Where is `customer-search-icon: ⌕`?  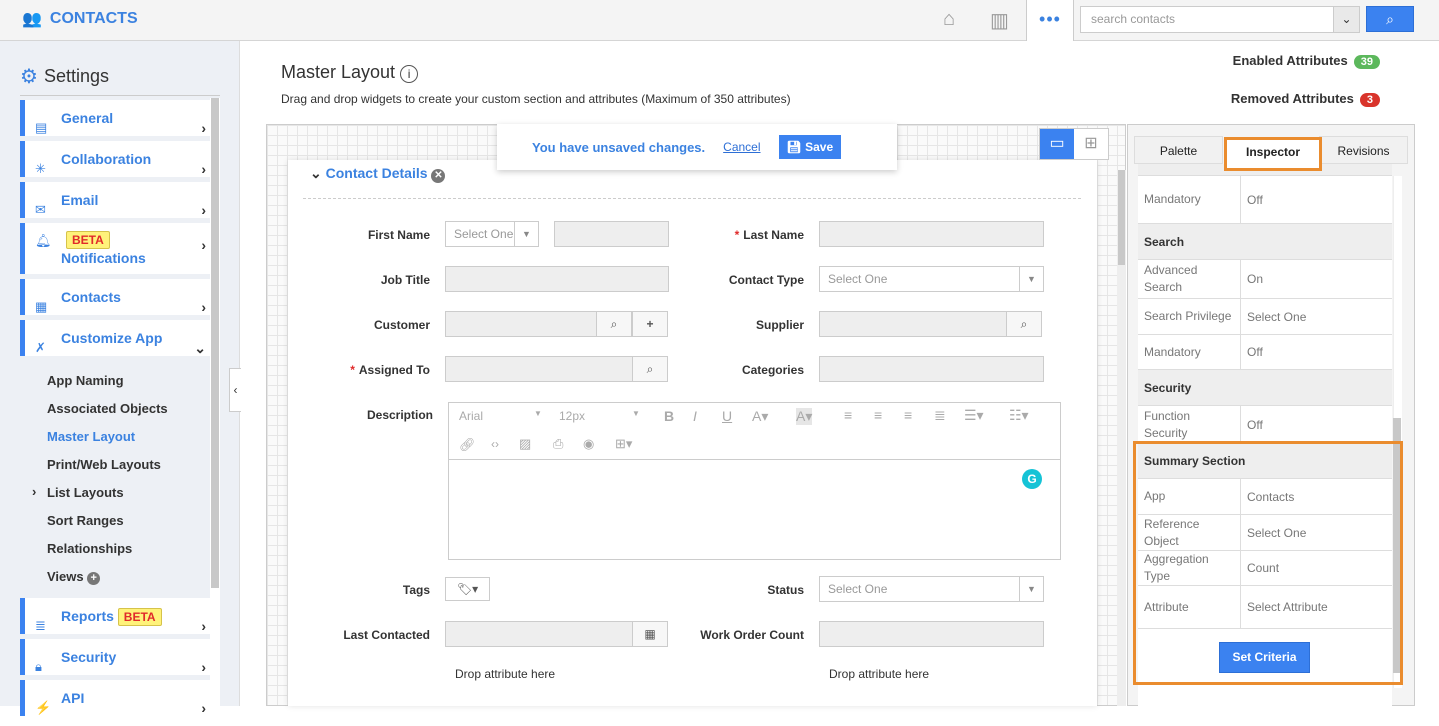 customer-search-icon: ⌕ is located at coordinates (614, 324).